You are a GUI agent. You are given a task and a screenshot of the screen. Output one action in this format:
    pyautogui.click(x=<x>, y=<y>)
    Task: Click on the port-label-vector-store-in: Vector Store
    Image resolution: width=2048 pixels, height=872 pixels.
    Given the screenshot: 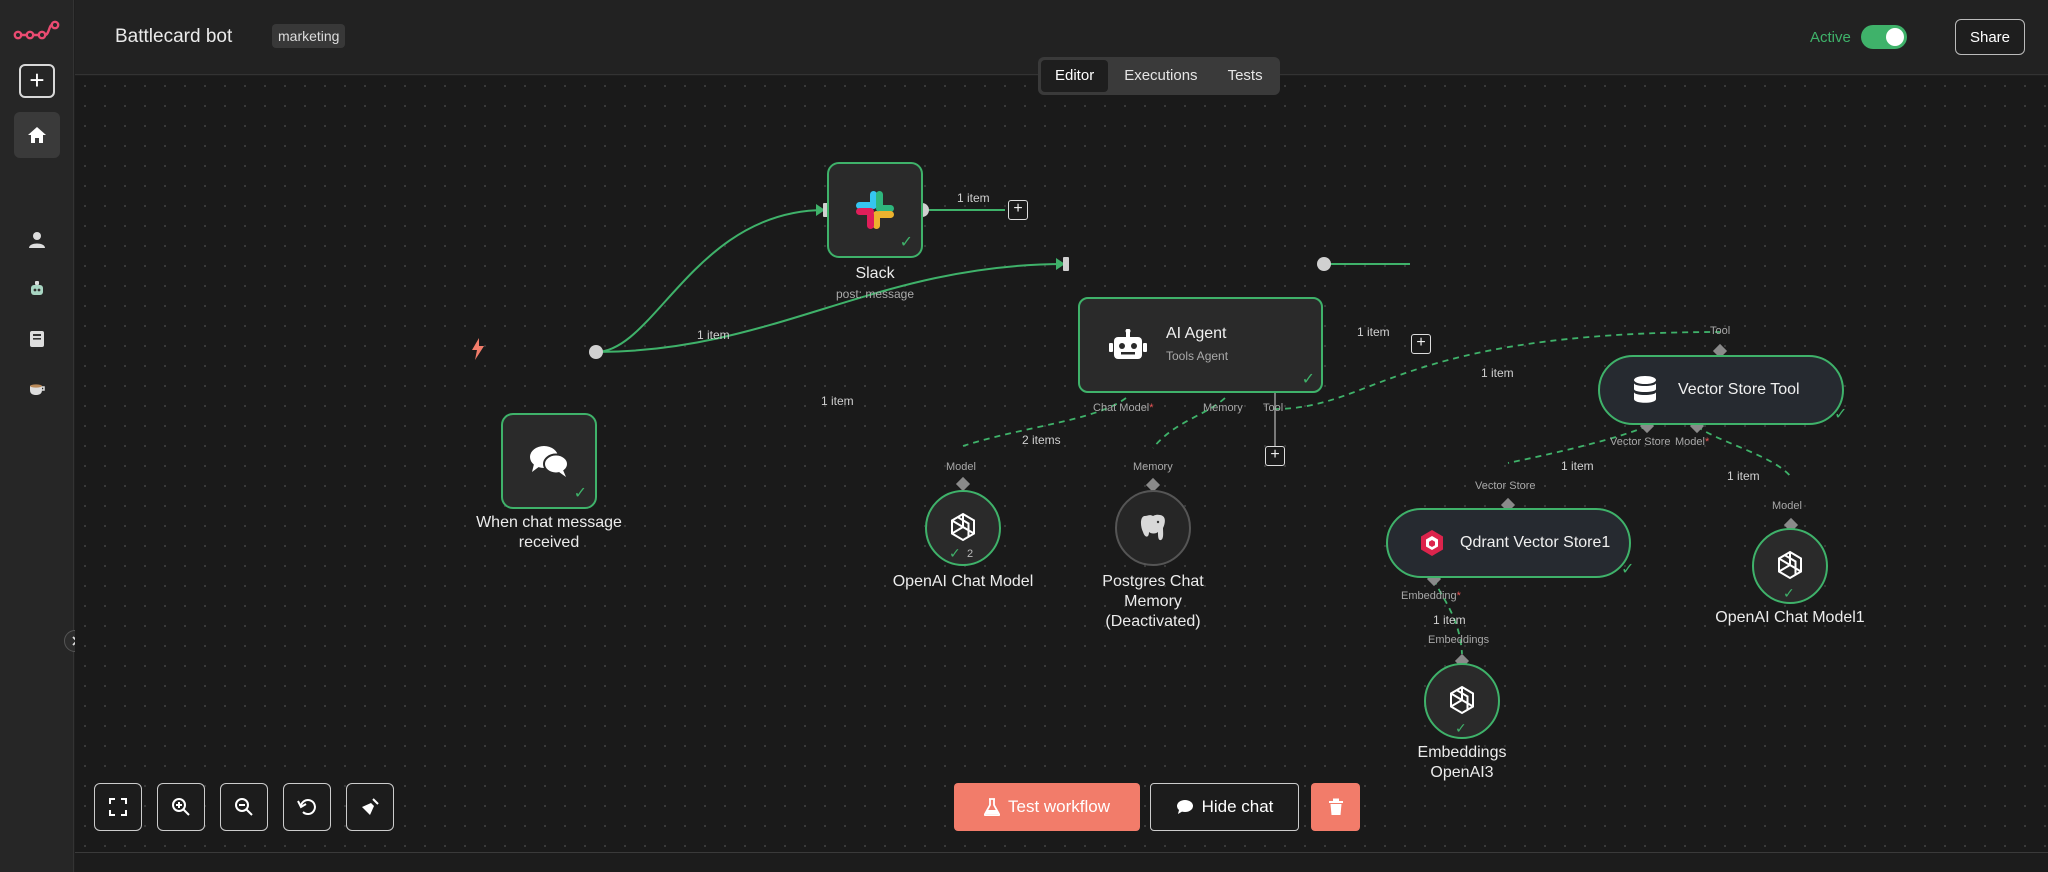 What is the action you would take?
    pyautogui.click(x=1505, y=486)
    